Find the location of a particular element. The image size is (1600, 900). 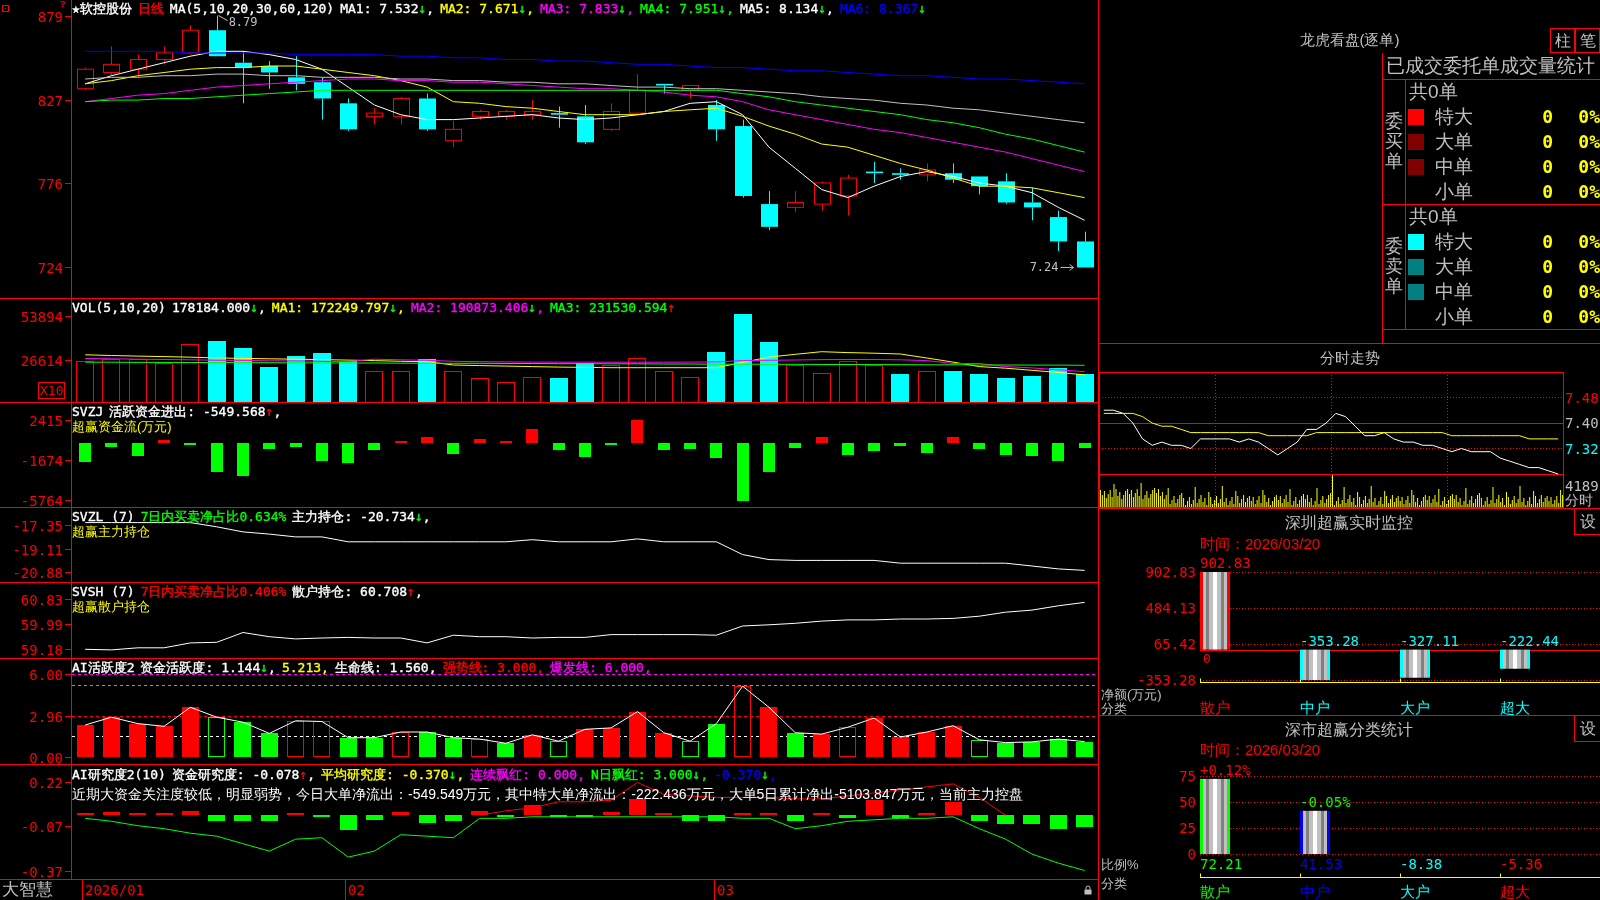

axis-title: 比例% is located at coordinates (1120, 864).